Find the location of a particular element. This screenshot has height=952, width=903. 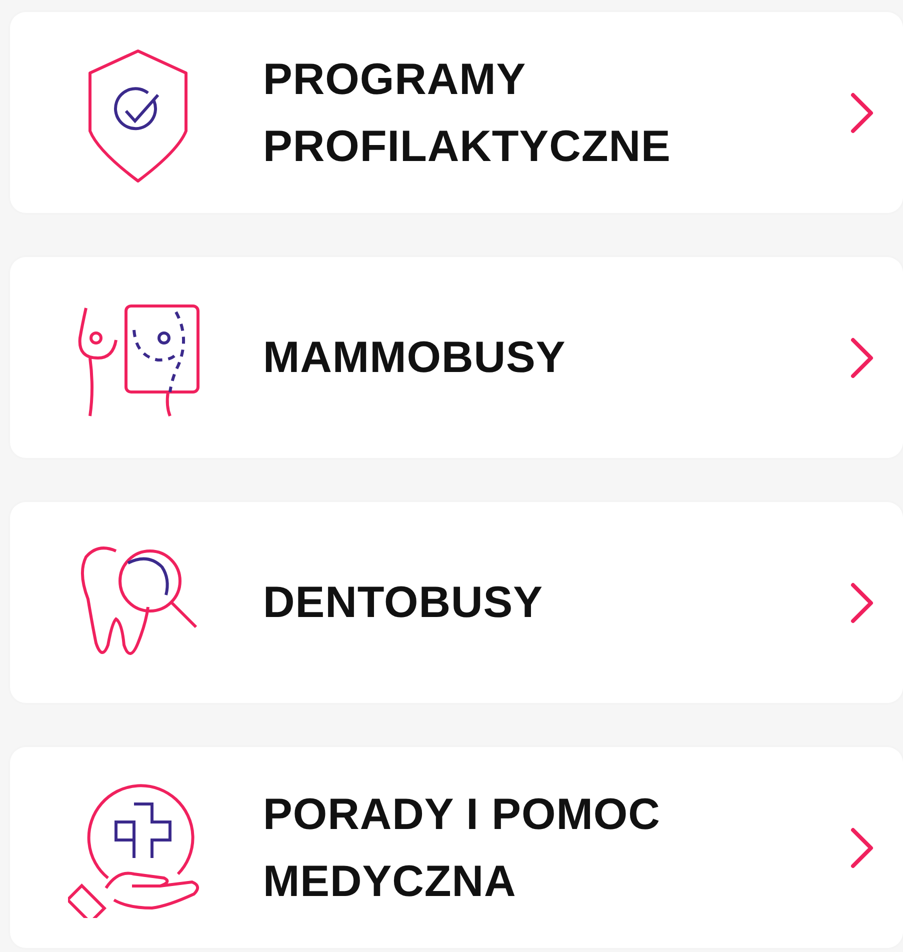

menu-label: DENTOBUSY is located at coordinates (403, 603).